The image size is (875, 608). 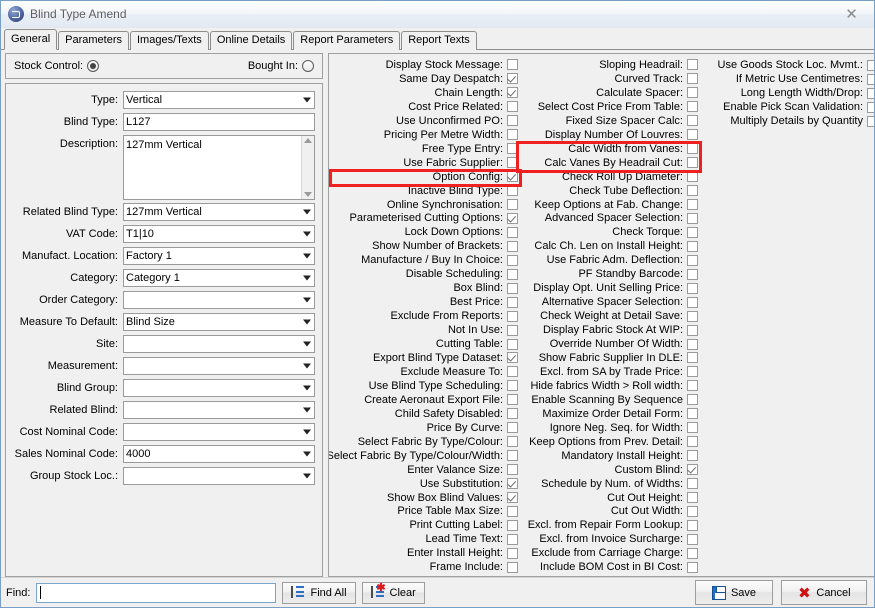 I want to click on checkbox-if-metric-use-centimetres, so click(x=870, y=79).